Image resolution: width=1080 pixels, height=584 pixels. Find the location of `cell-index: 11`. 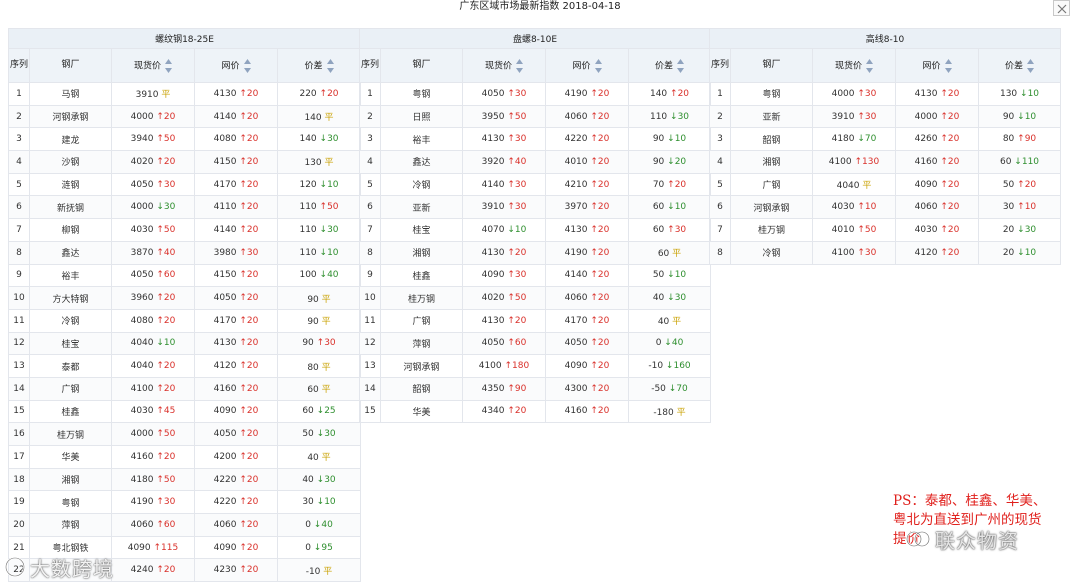

cell-index: 11 is located at coordinates (19, 320).